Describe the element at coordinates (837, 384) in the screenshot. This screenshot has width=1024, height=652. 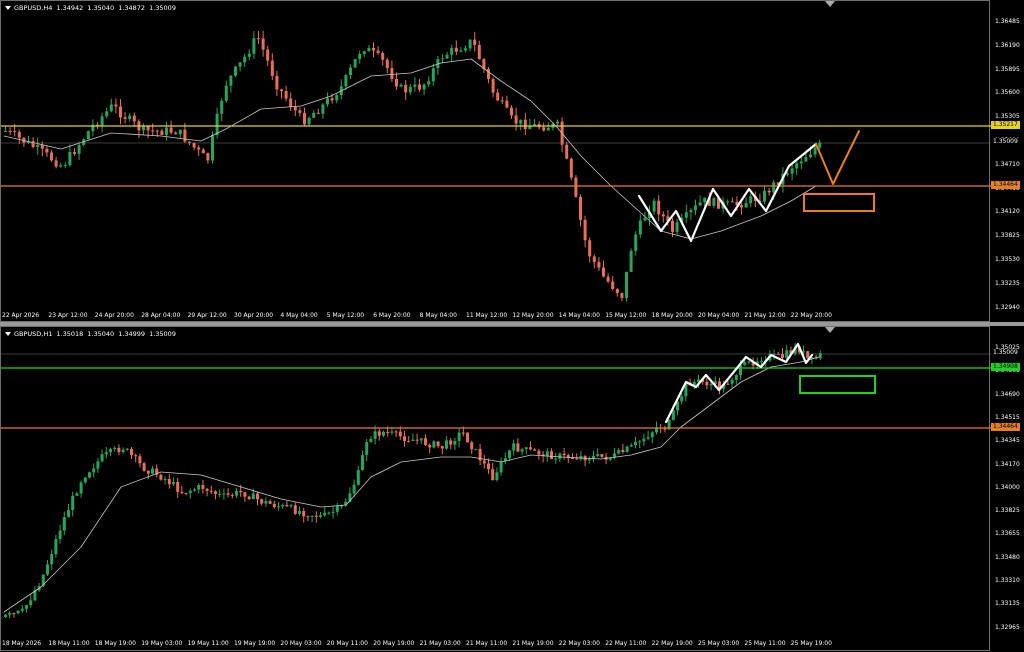
I see `green-target-box` at that location.